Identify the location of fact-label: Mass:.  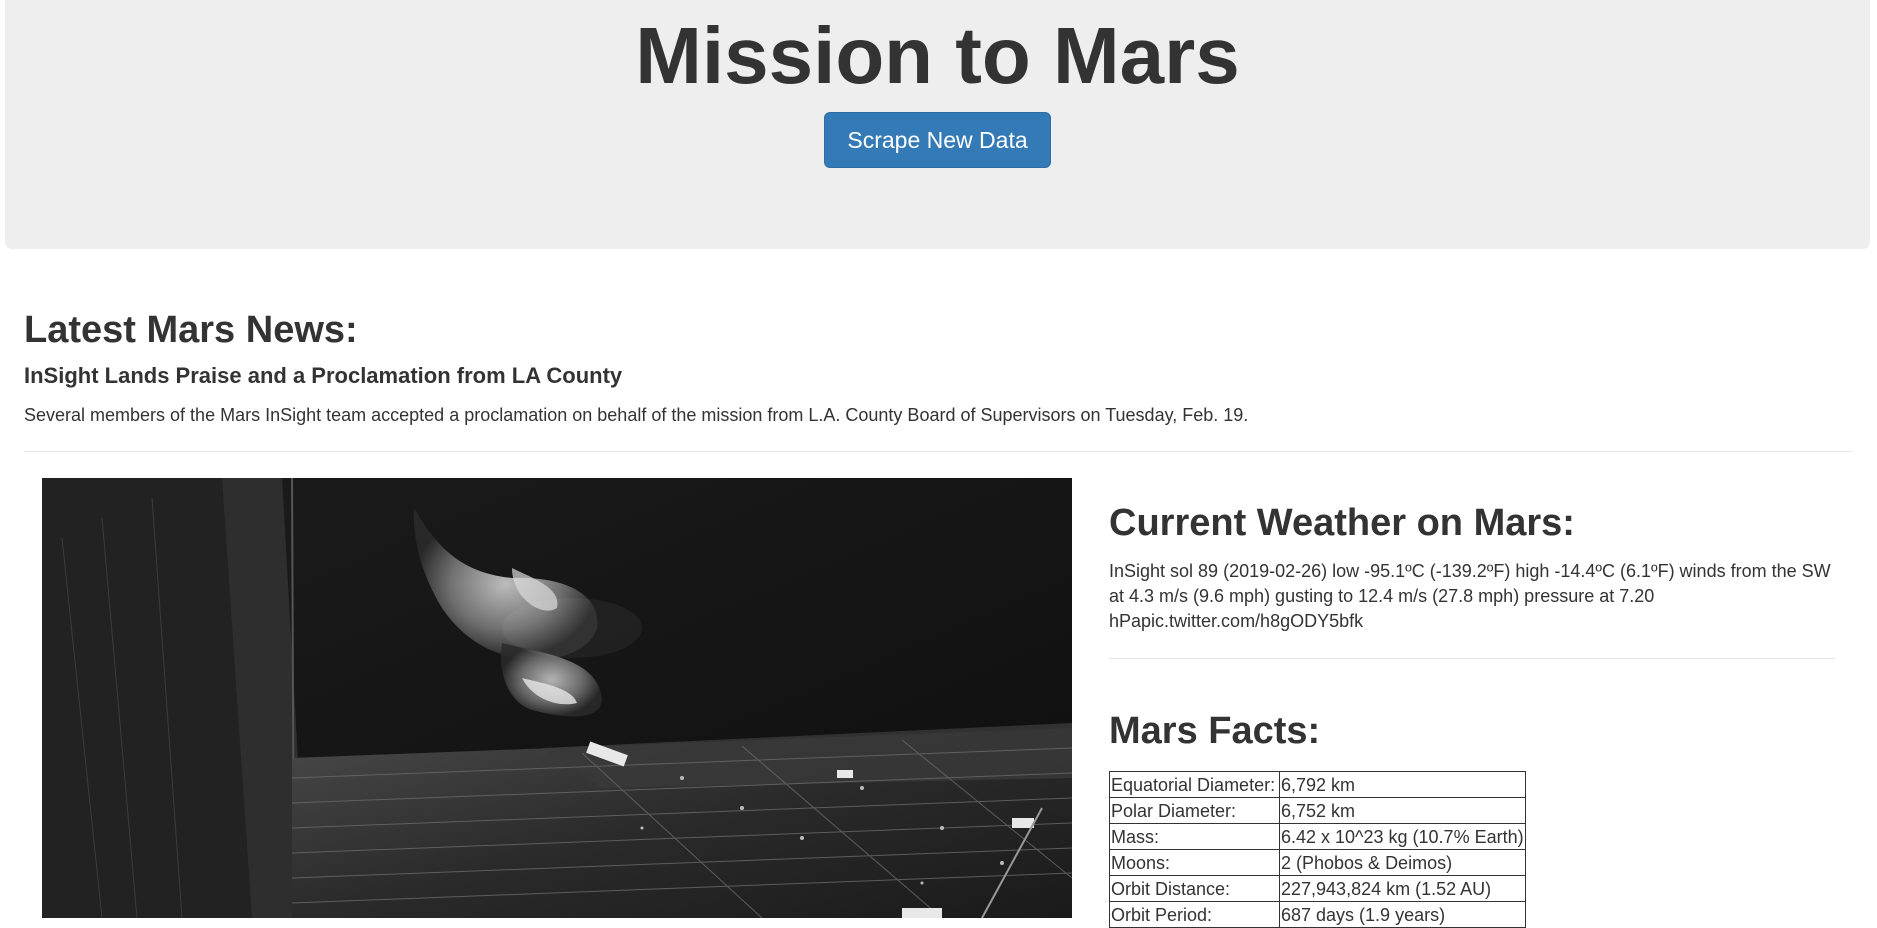
(1194, 836).